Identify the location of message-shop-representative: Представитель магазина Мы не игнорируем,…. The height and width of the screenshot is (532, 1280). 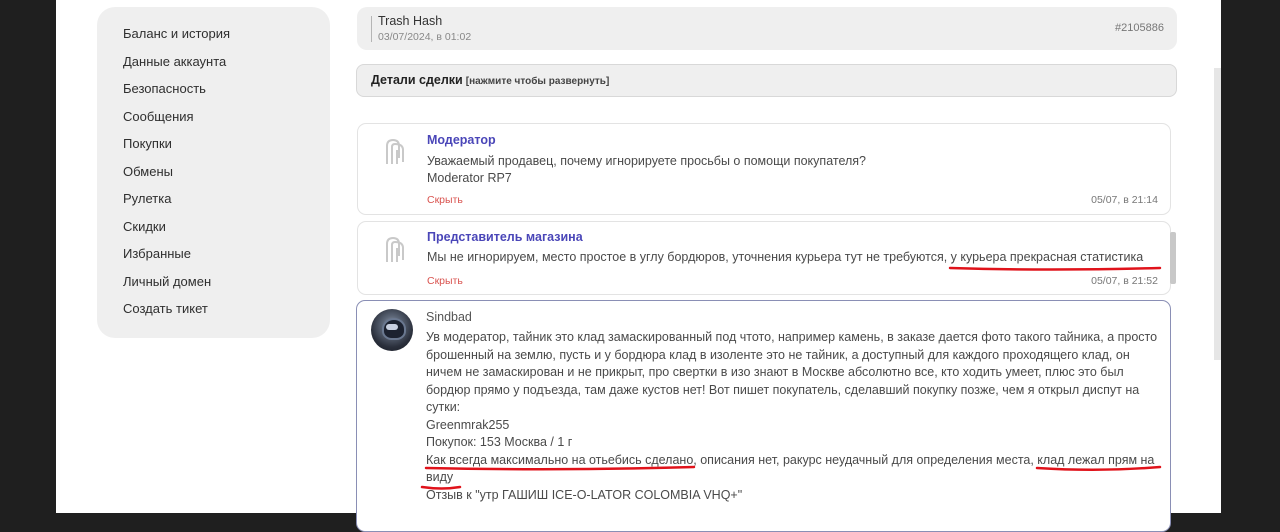
(764, 258).